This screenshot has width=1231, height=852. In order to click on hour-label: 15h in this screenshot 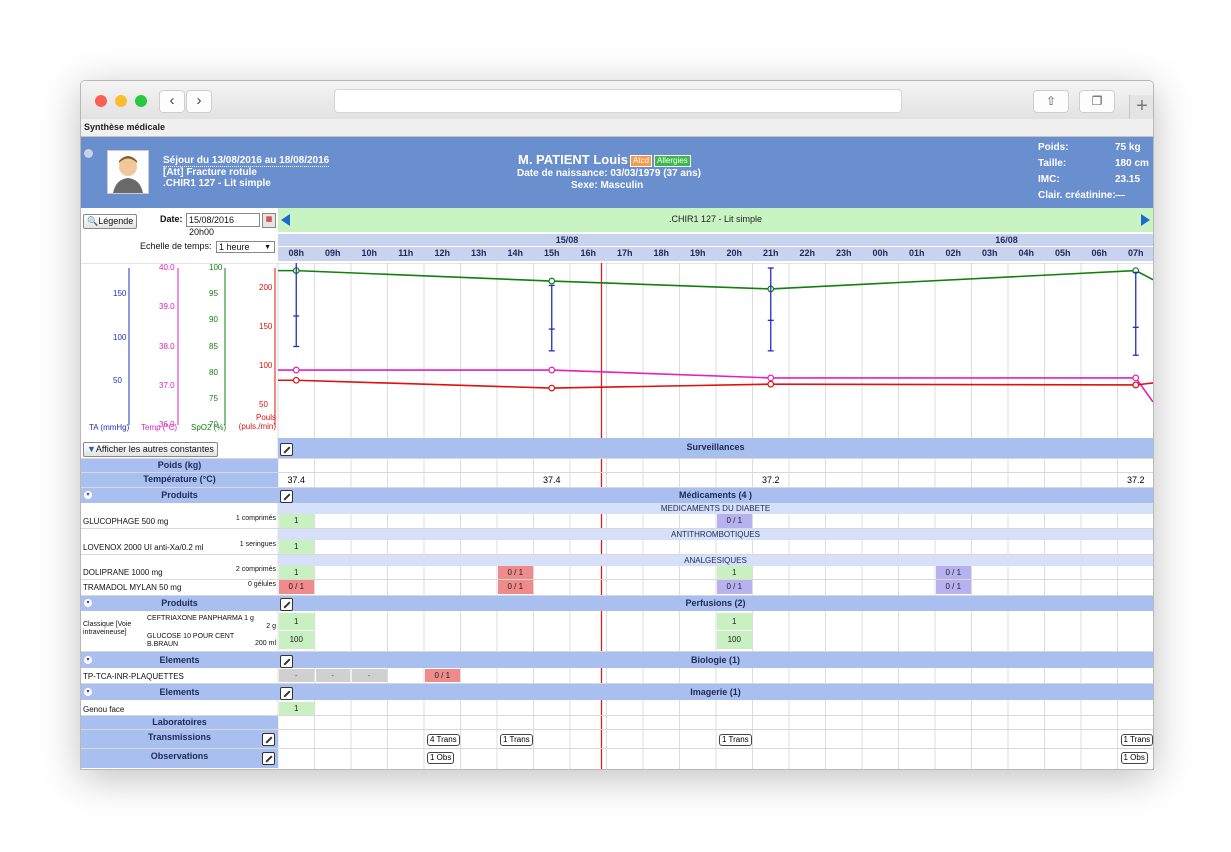, I will do `click(551, 253)`.